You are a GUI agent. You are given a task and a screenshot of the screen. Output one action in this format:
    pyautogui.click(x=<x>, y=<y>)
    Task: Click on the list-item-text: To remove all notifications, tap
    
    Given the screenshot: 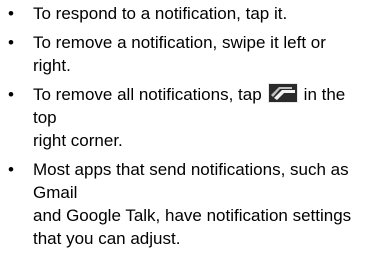 What is the action you would take?
    pyautogui.click(x=147, y=94)
    